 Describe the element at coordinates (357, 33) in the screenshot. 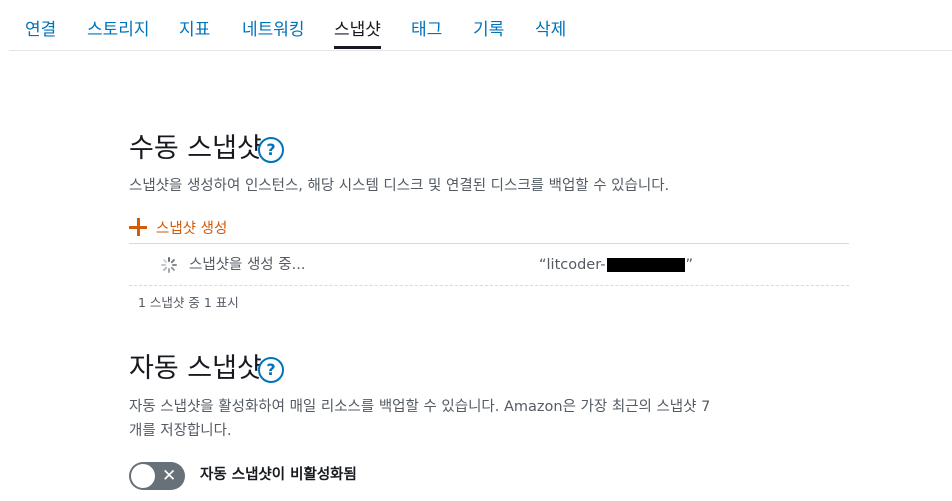

I see `tab-snapshots: 스냅샷` at that location.